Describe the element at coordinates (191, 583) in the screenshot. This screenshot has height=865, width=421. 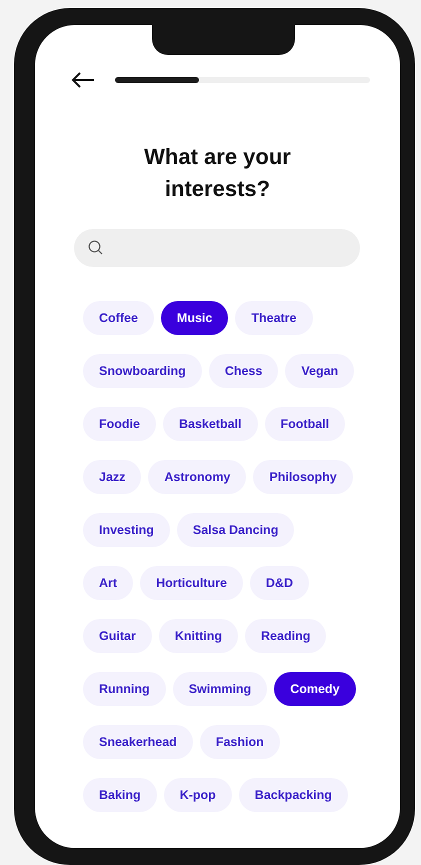
I see `interest-chip: Horticulture` at that location.